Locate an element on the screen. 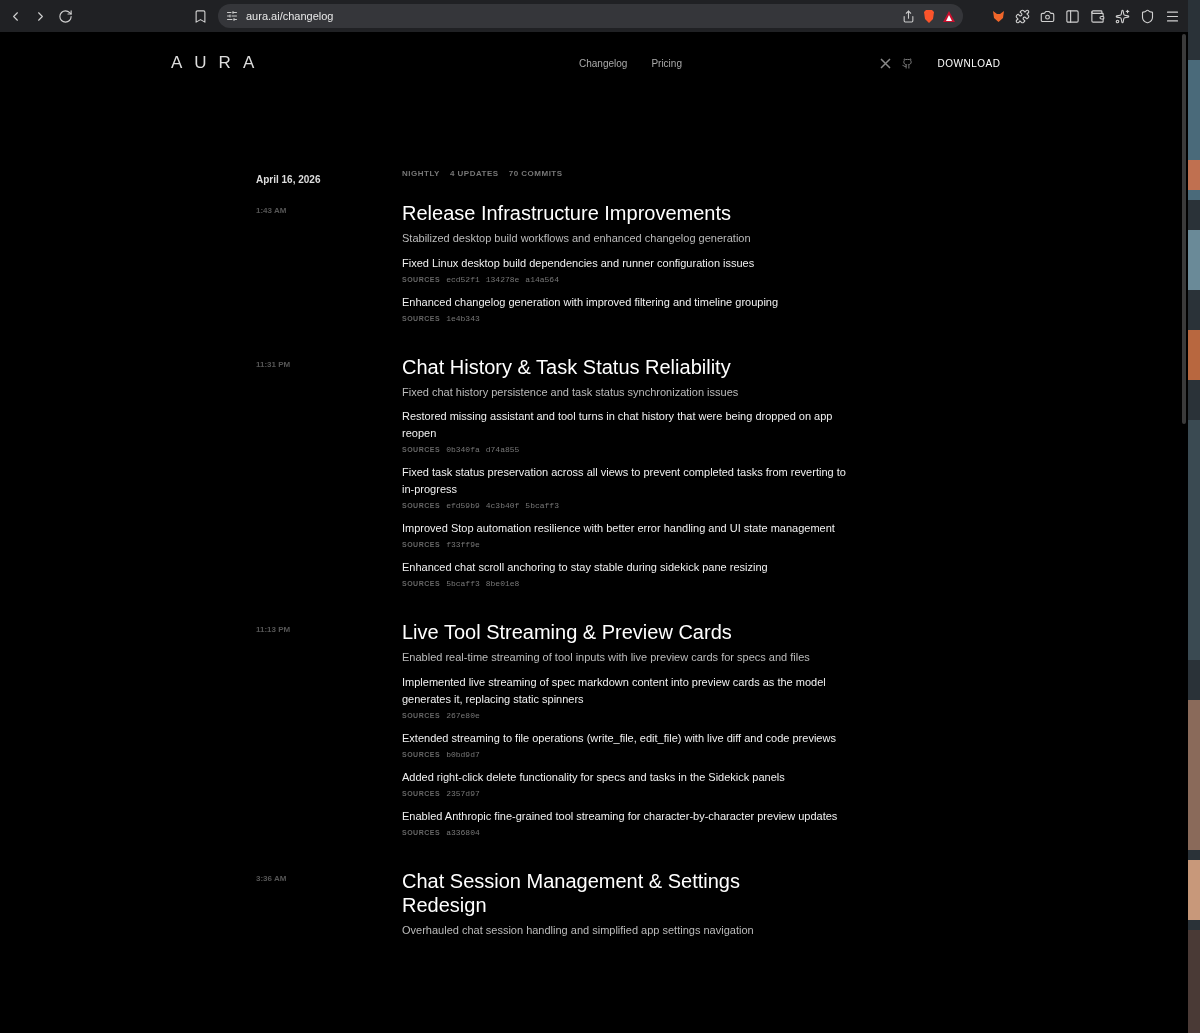 Image resolution: width=1200 pixels, height=1033 pixels. change-item: Extended streaming to file operations (write_file, edit_file) with live diff and code previews is located at coordinates (619, 738).